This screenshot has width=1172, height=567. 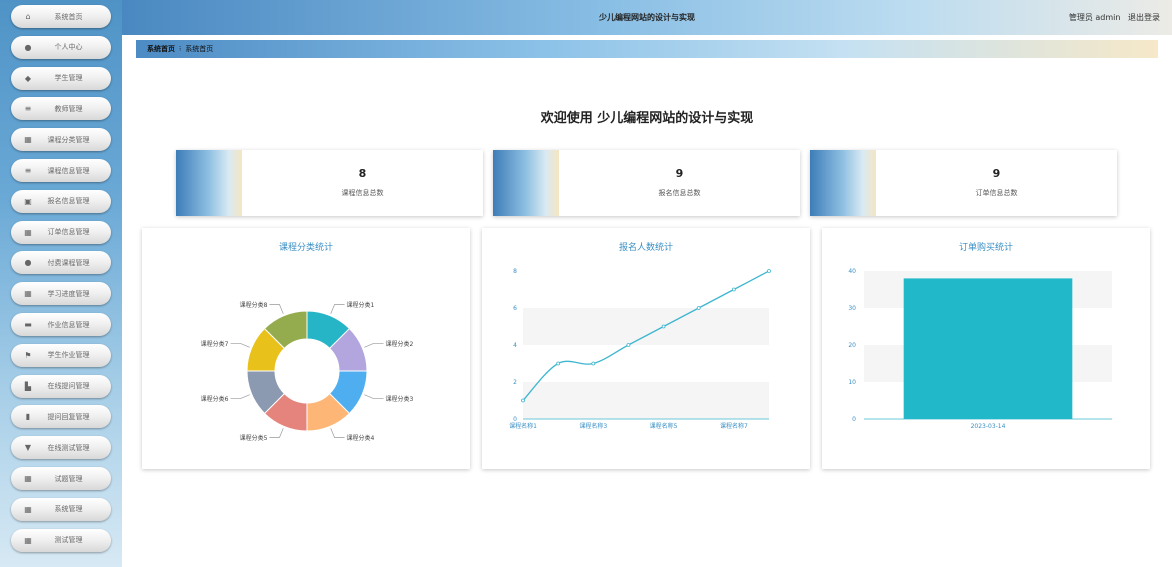 I want to click on sidebar-item-label: 学生作业管理, so click(x=68, y=355).